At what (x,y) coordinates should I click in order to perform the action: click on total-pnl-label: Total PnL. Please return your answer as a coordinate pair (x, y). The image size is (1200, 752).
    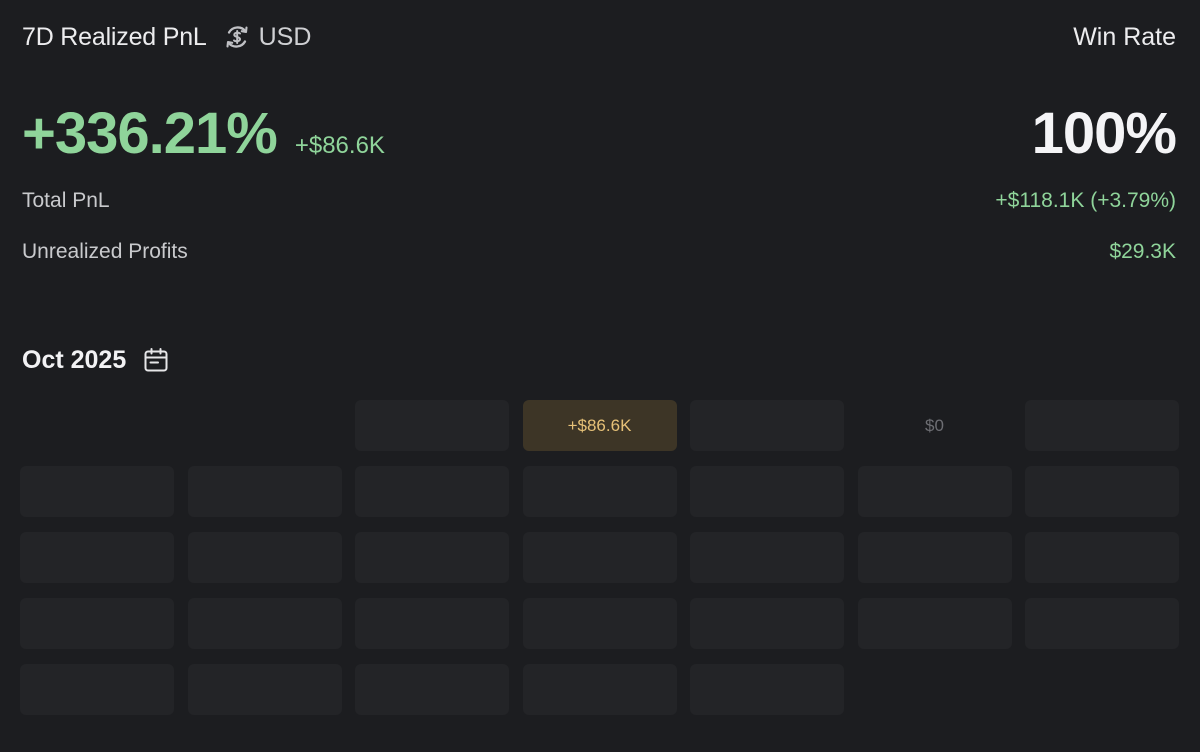
    Looking at the image, I should click on (66, 200).